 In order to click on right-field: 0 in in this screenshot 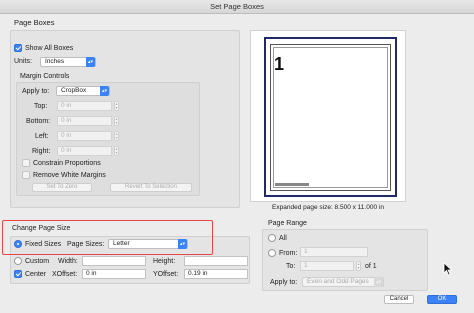, I will do `click(84, 151)`.